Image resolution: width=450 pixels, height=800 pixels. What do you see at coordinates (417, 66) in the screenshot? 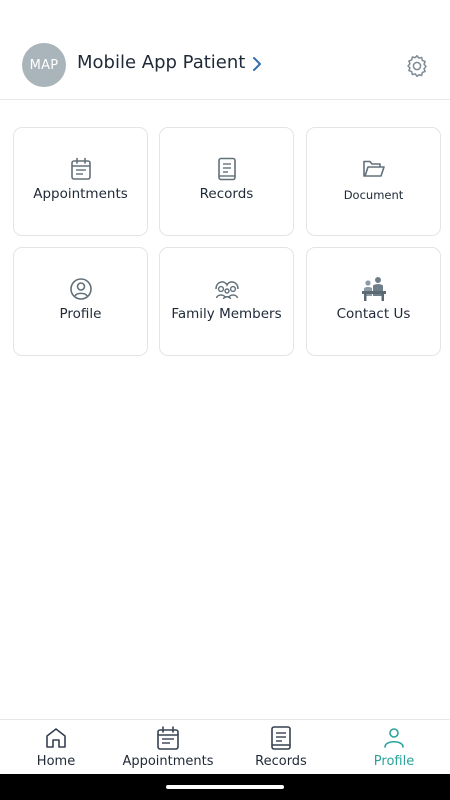
I see `gear-icon` at bounding box center [417, 66].